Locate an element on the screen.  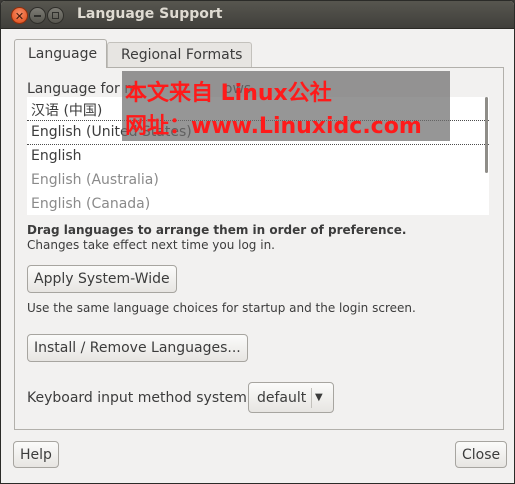
maximize-icon is located at coordinates (55, 15).